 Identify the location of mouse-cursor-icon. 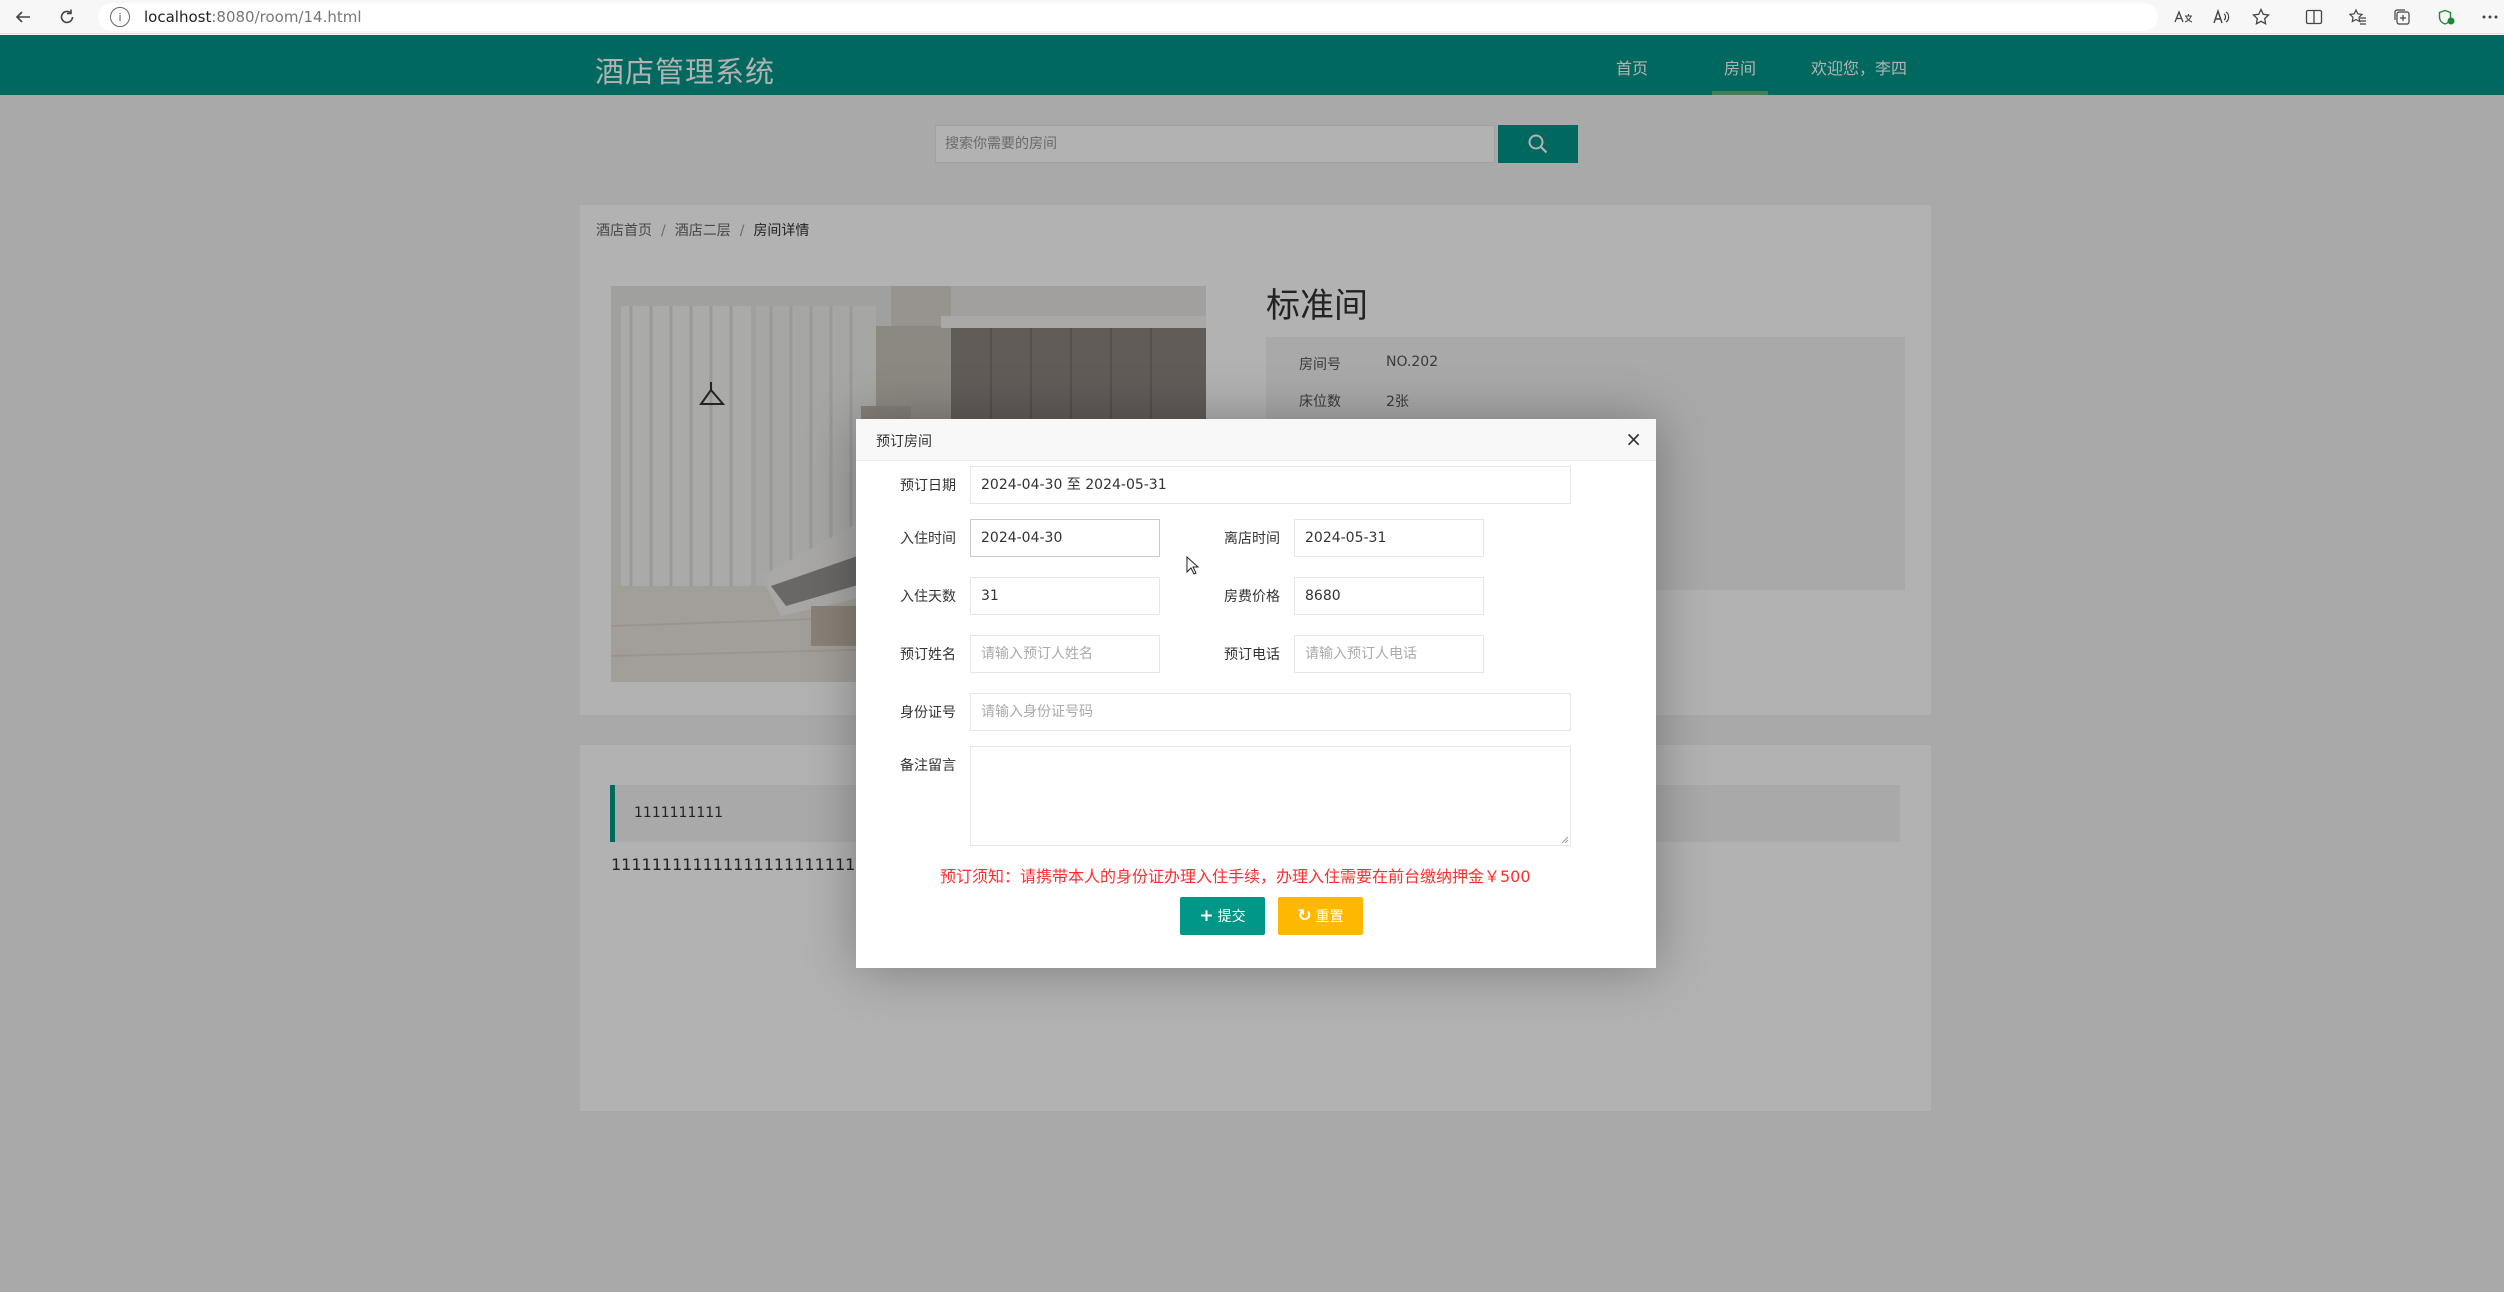
(1193, 565).